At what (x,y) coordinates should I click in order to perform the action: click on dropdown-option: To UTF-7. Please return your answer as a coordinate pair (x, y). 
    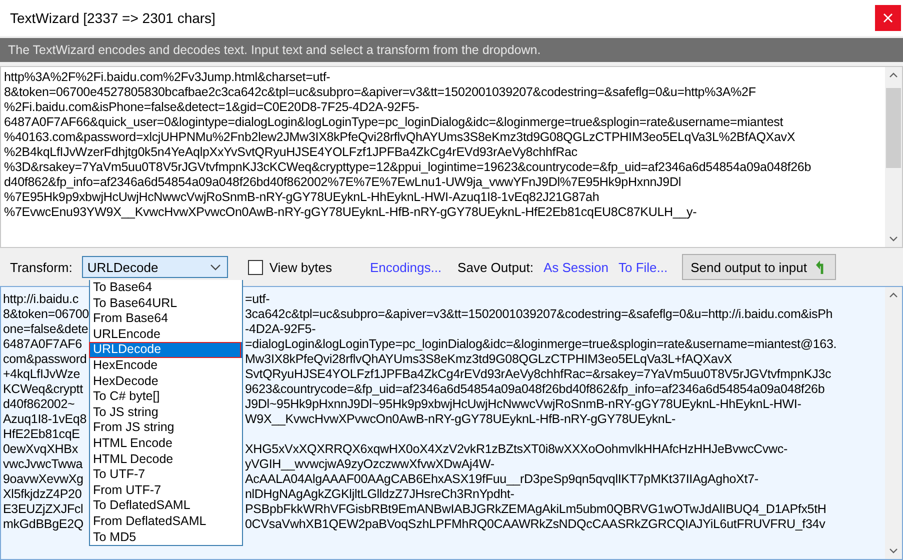
    Looking at the image, I should click on (166, 475).